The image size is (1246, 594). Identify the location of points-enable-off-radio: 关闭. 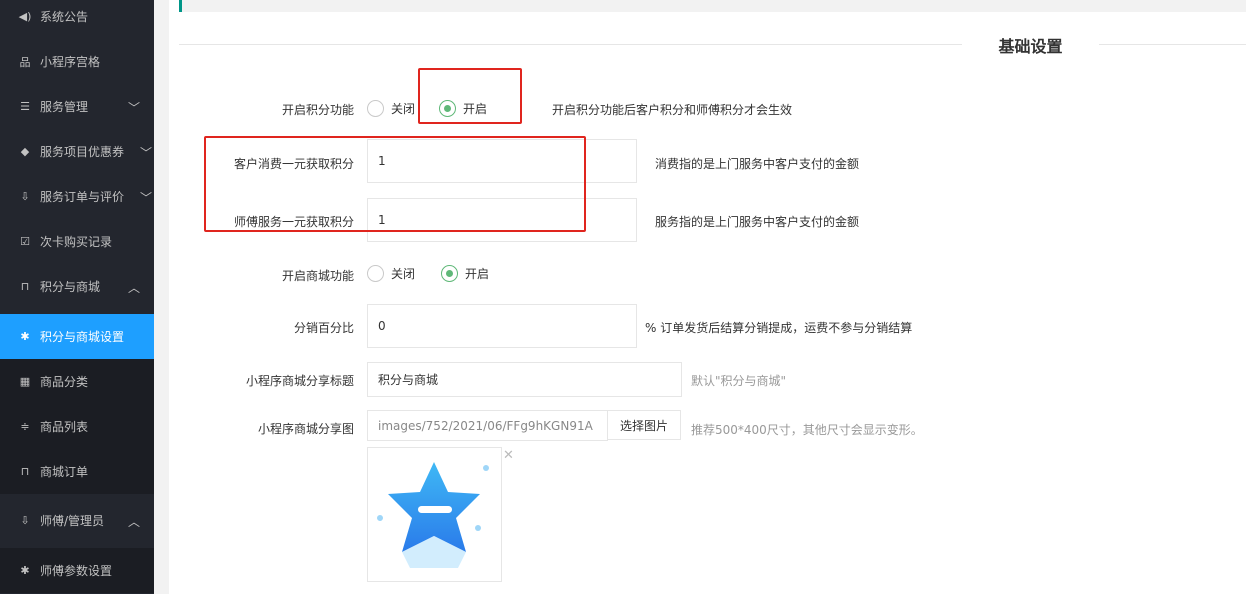
(391, 108).